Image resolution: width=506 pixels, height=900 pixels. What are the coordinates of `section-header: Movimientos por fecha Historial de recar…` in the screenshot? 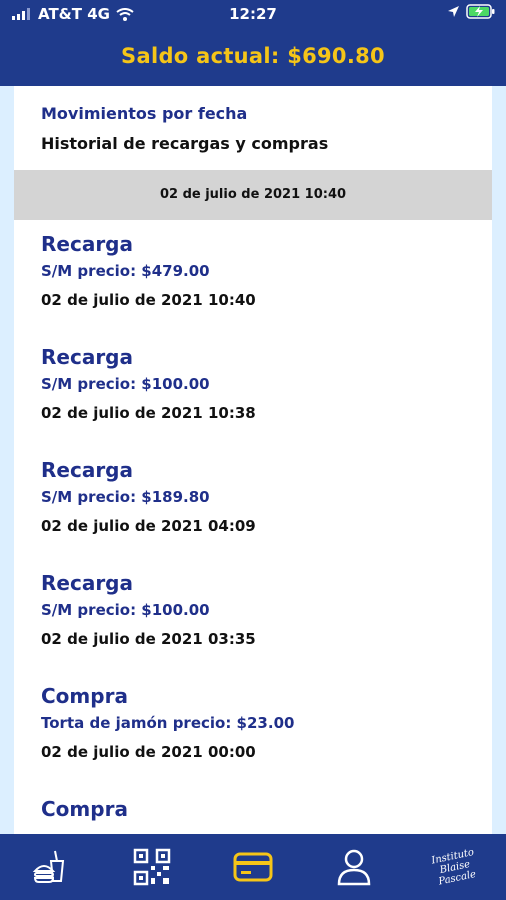 It's located at (253, 119).